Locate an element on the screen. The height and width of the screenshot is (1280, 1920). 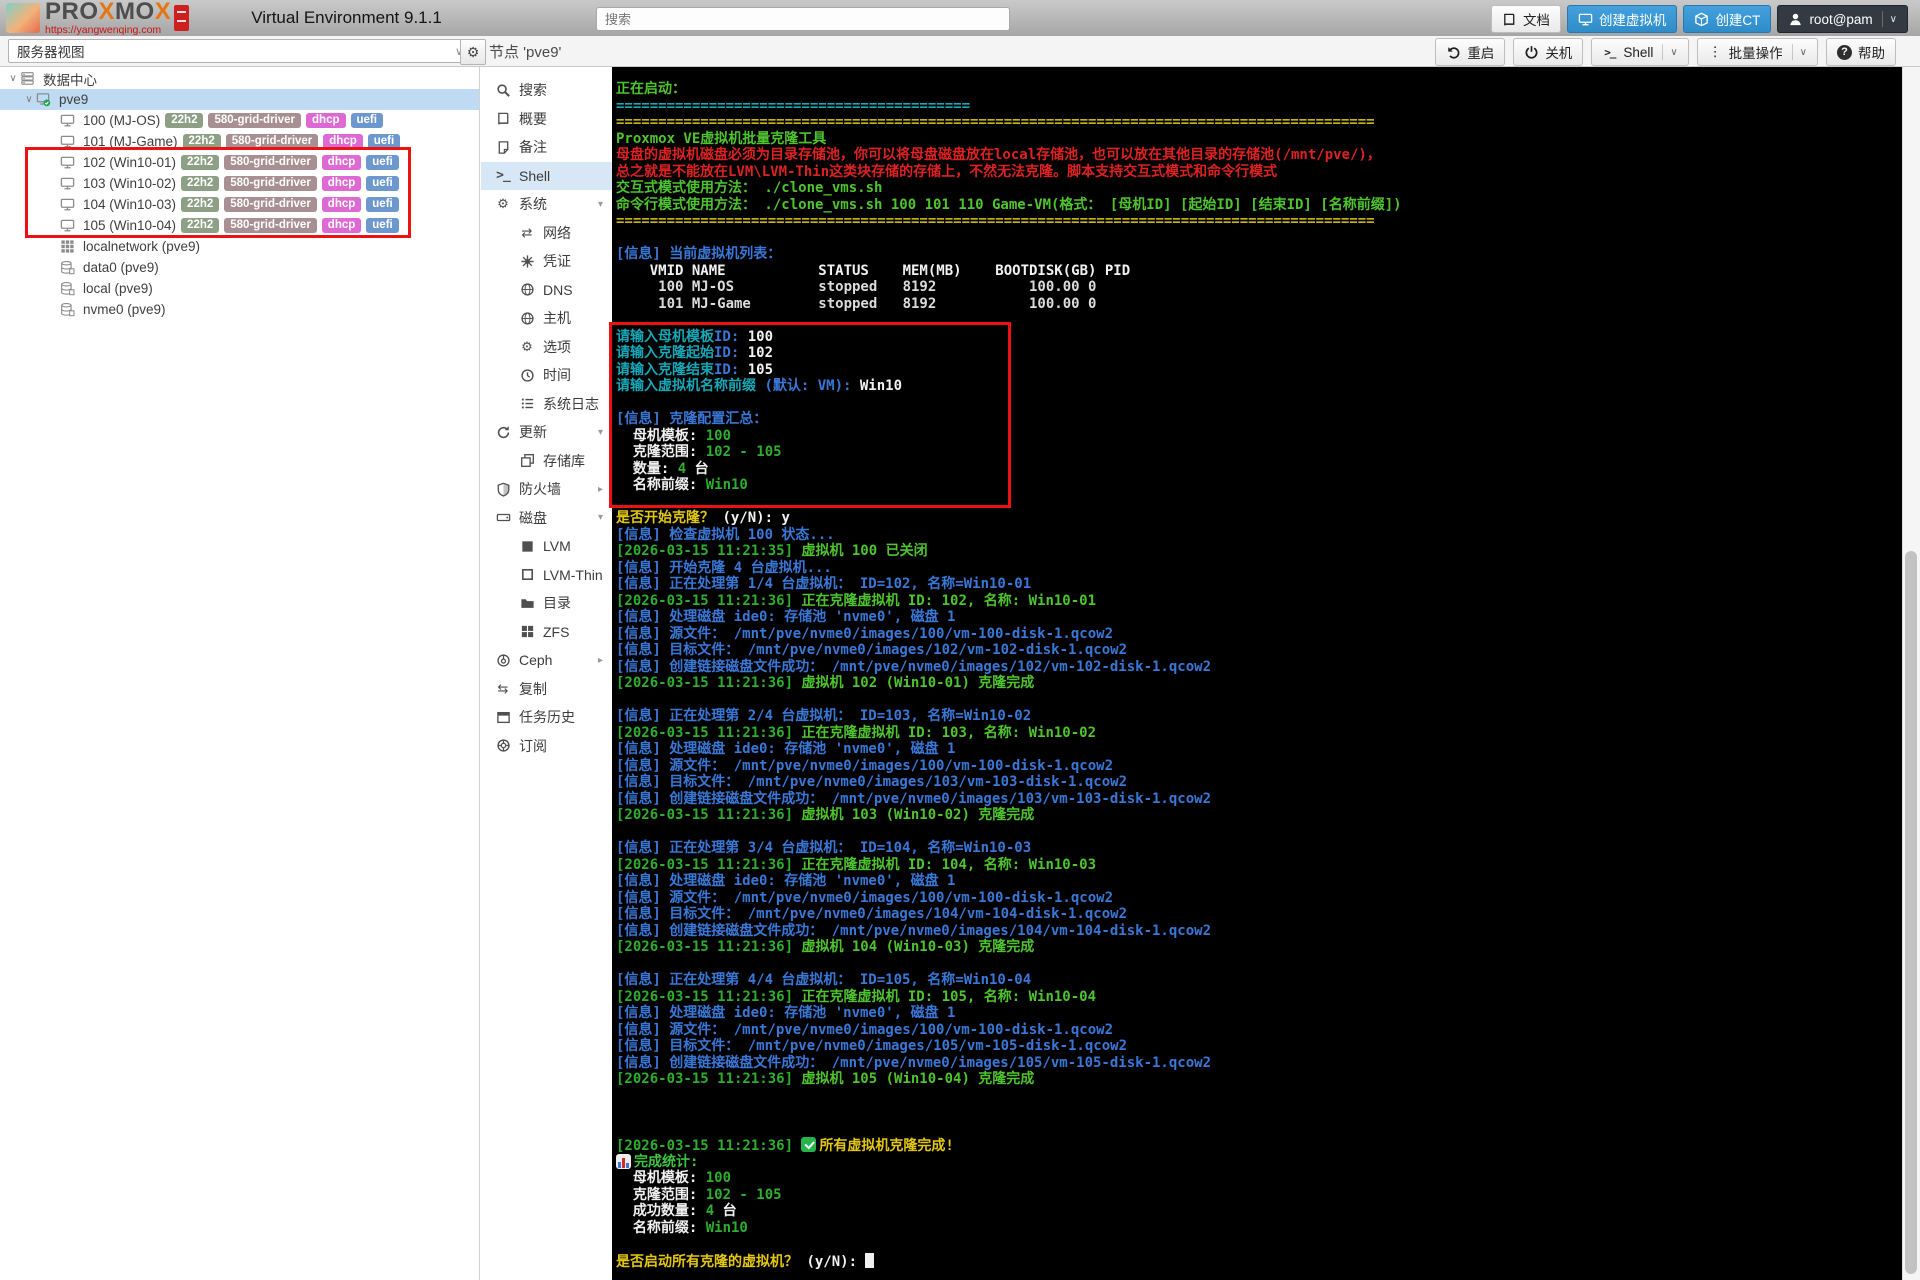
header-button-book: 文档 is located at coordinates (1525, 19).